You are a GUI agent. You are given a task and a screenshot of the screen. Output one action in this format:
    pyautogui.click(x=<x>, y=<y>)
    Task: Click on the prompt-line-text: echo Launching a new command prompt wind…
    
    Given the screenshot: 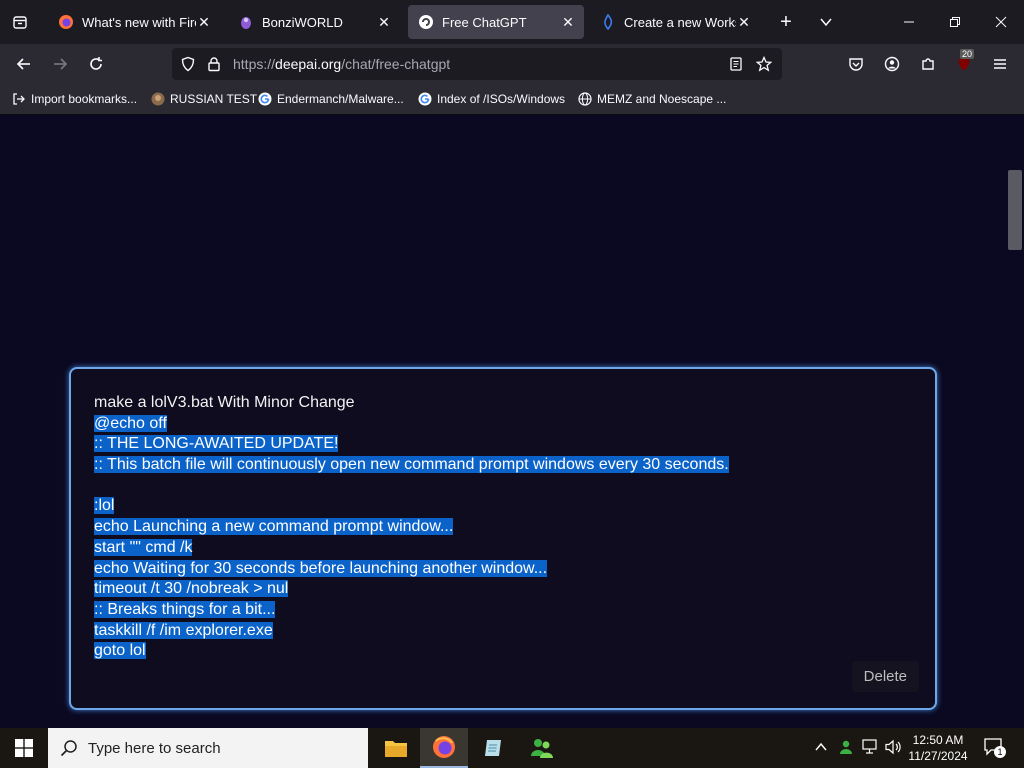 What is the action you would take?
    pyautogui.click(x=274, y=527)
    